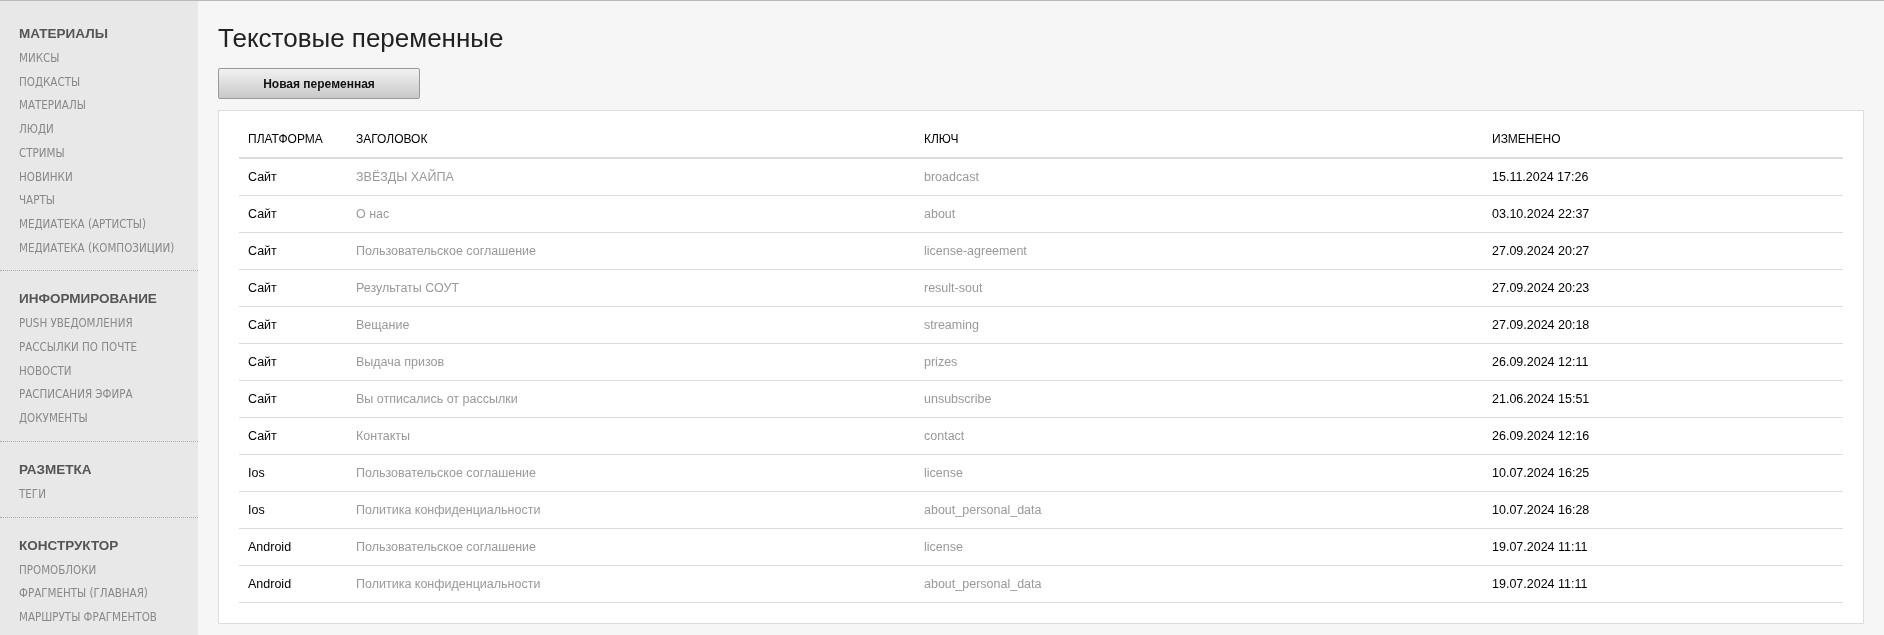 This screenshot has width=1884, height=635. I want to click on table-cell: Выдача призов, so click(631, 362).